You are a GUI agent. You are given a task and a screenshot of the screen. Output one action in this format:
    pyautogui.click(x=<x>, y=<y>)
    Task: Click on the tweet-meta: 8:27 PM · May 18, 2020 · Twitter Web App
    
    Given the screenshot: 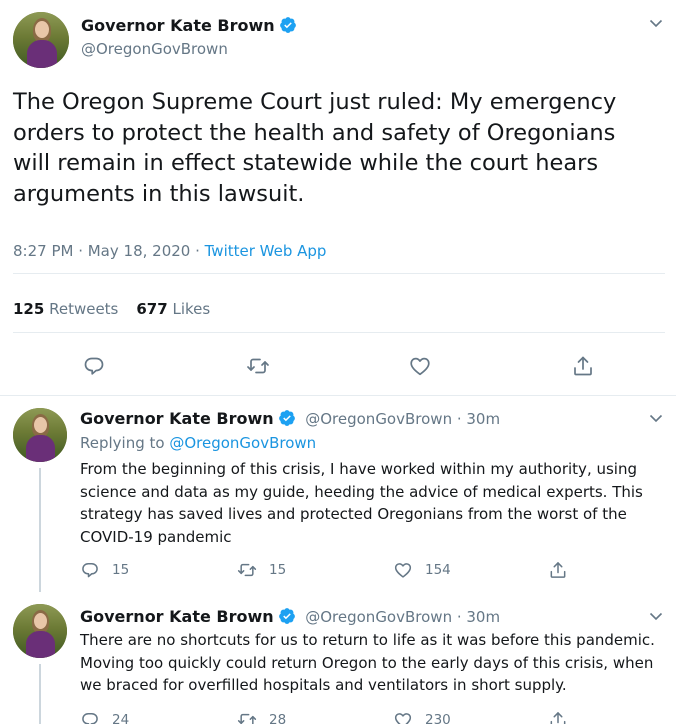 What is the action you would take?
    pyautogui.click(x=169, y=251)
    